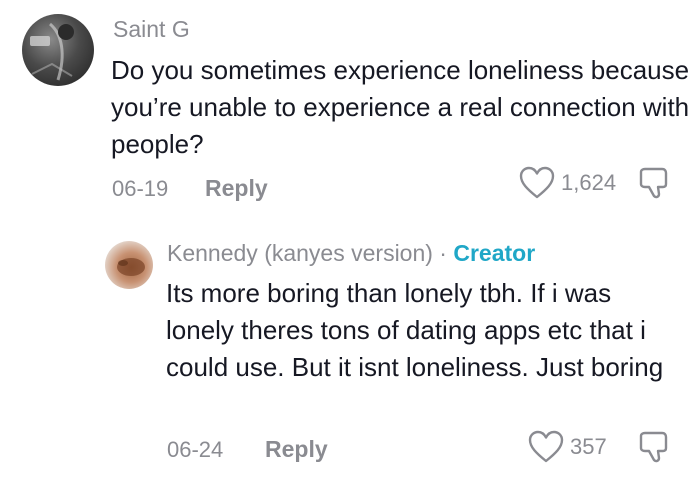  I want to click on reply-username: Kennedy (kanyes version), so click(300, 253).